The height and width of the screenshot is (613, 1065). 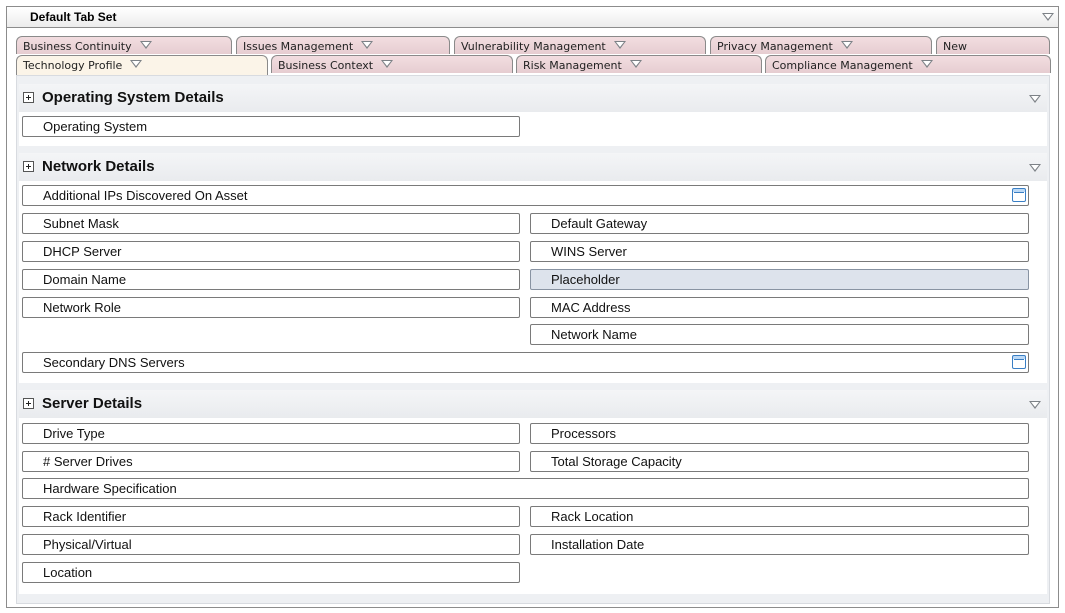 What do you see at coordinates (271, 544) in the screenshot?
I see `physical-virtual-field: Physical/Virtual` at bounding box center [271, 544].